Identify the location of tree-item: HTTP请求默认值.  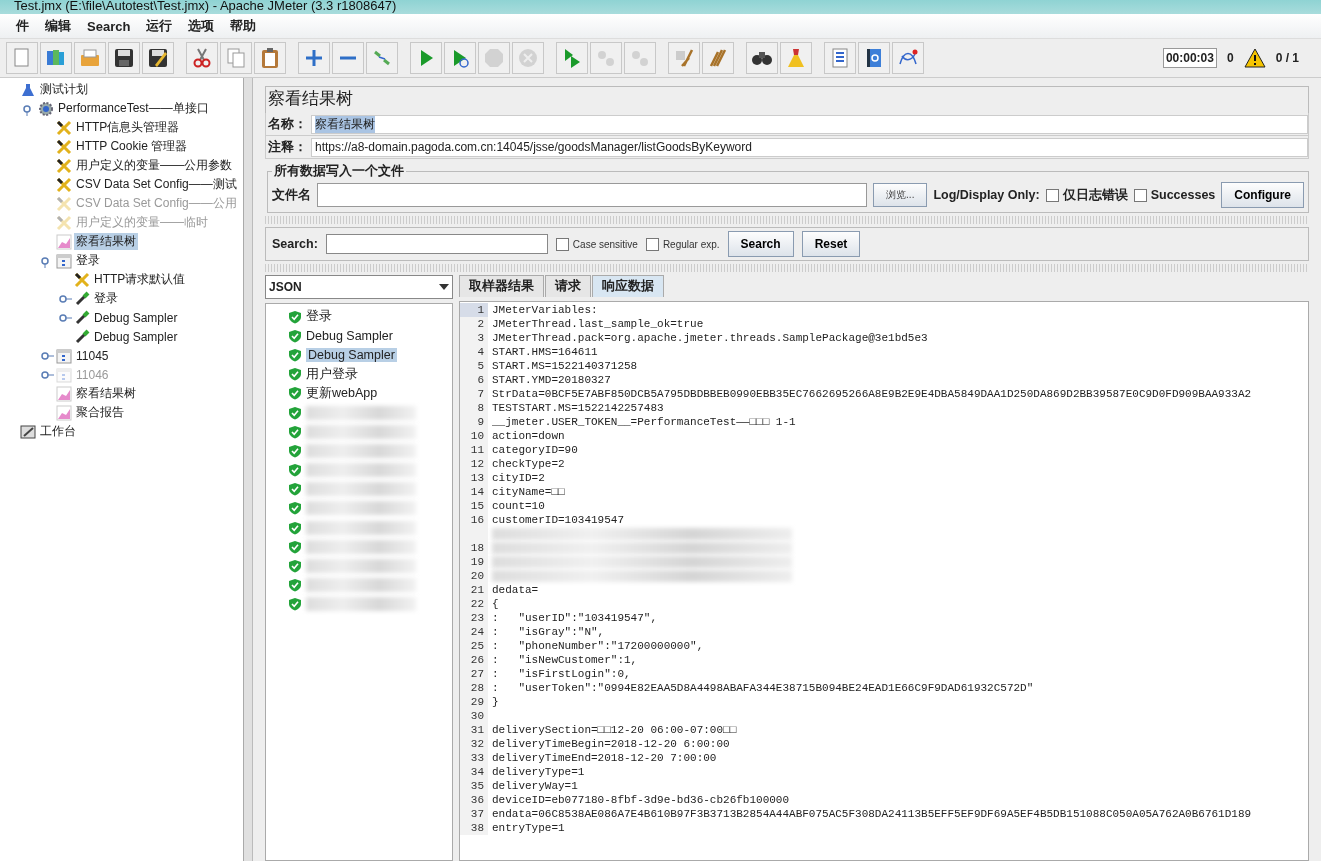
(140, 279).